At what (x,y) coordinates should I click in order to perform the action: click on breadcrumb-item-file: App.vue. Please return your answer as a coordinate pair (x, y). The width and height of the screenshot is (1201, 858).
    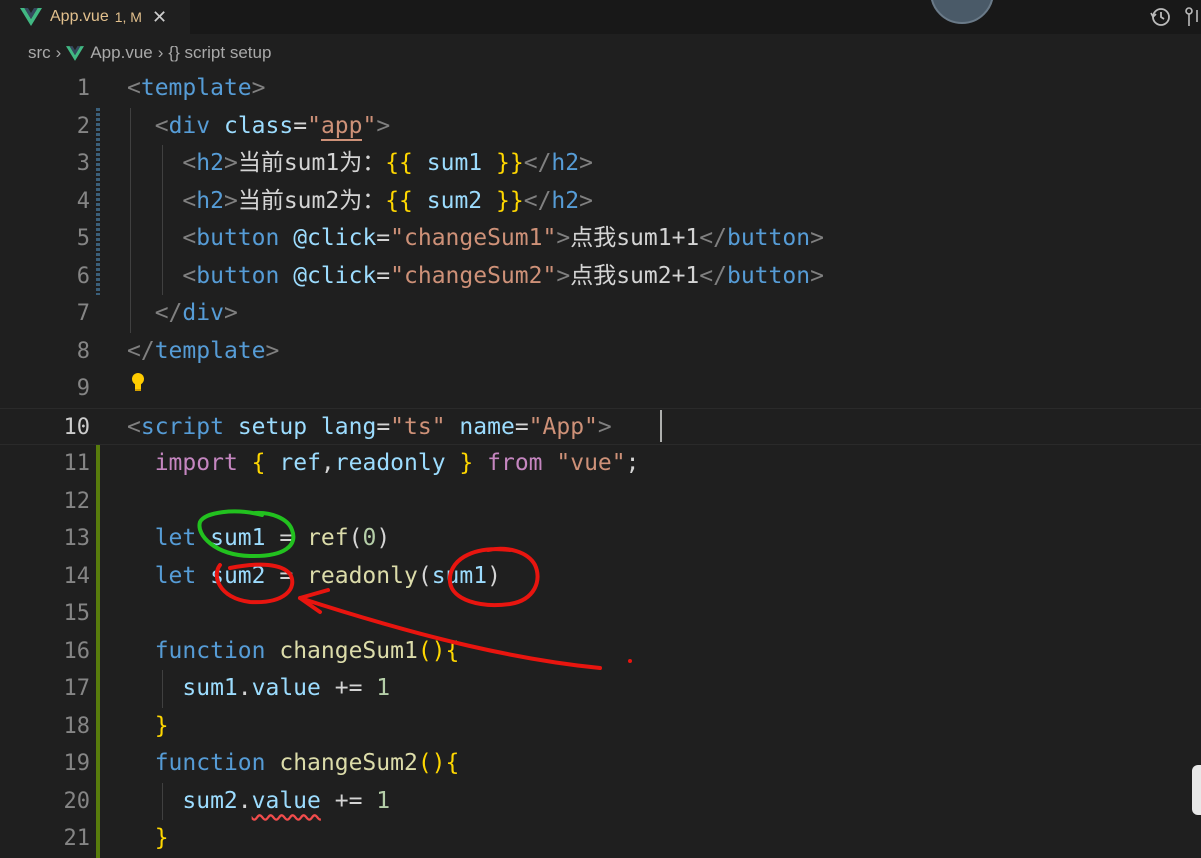
    Looking at the image, I should click on (121, 53).